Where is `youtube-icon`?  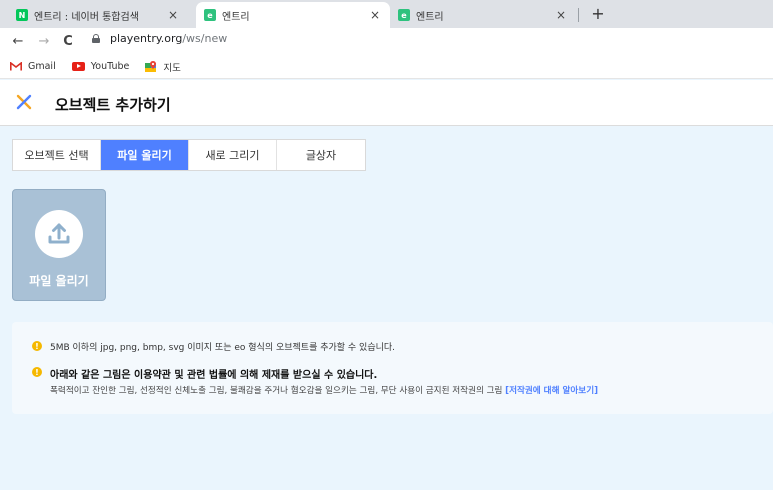 youtube-icon is located at coordinates (78, 66).